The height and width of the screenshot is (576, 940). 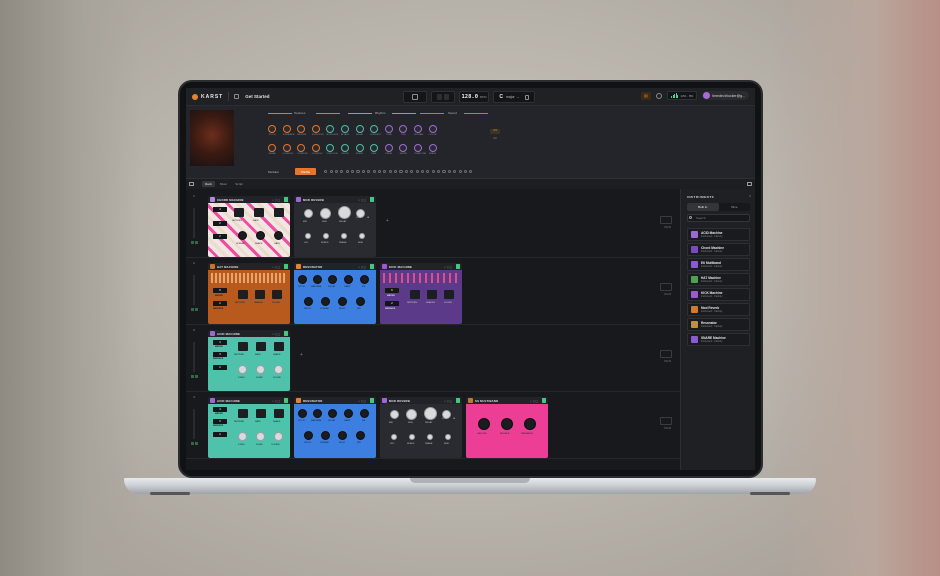 What do you see at coordinates (495, 131) in the screenshot?
I see `macro-badge: 1/4` at bounding box center [495, 131].